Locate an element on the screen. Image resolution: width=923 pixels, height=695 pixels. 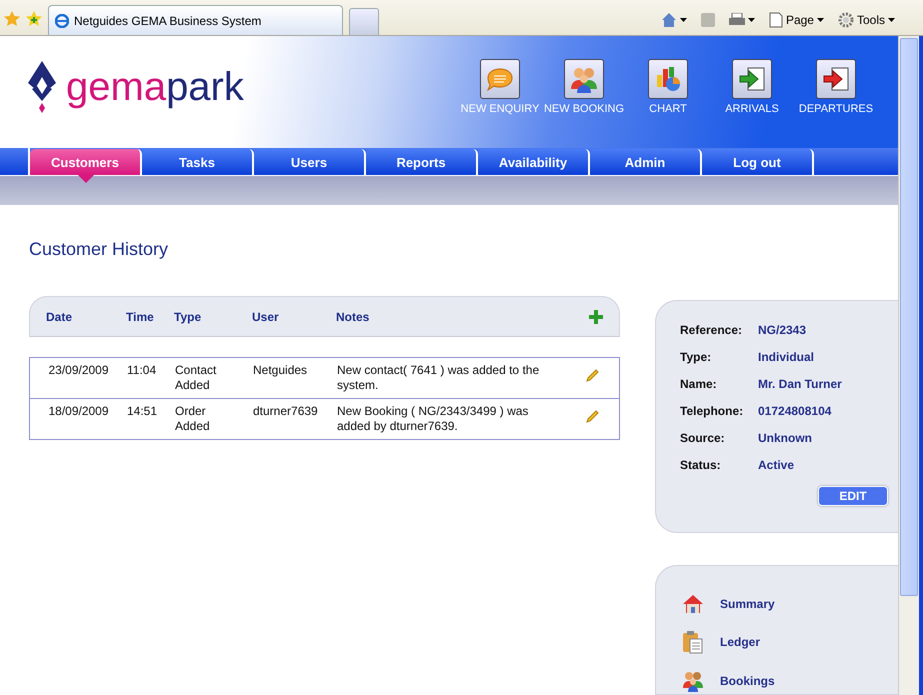
page-icon is located at coordinates (775, 20).